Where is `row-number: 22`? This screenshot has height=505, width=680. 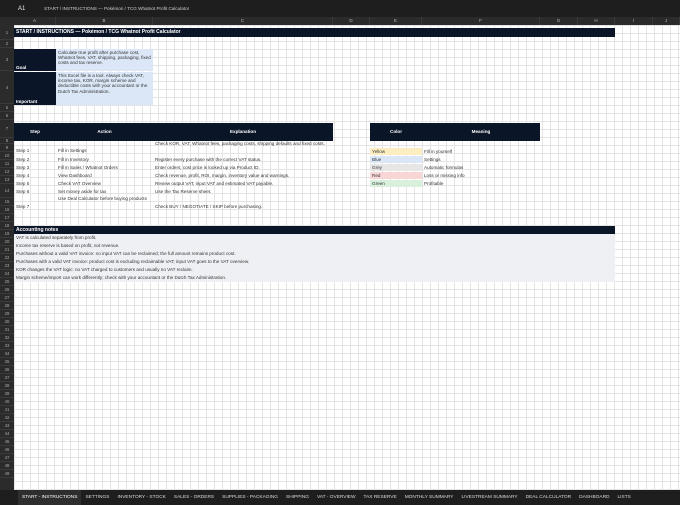
row-number: 22 is located at coordinates (7, 258).